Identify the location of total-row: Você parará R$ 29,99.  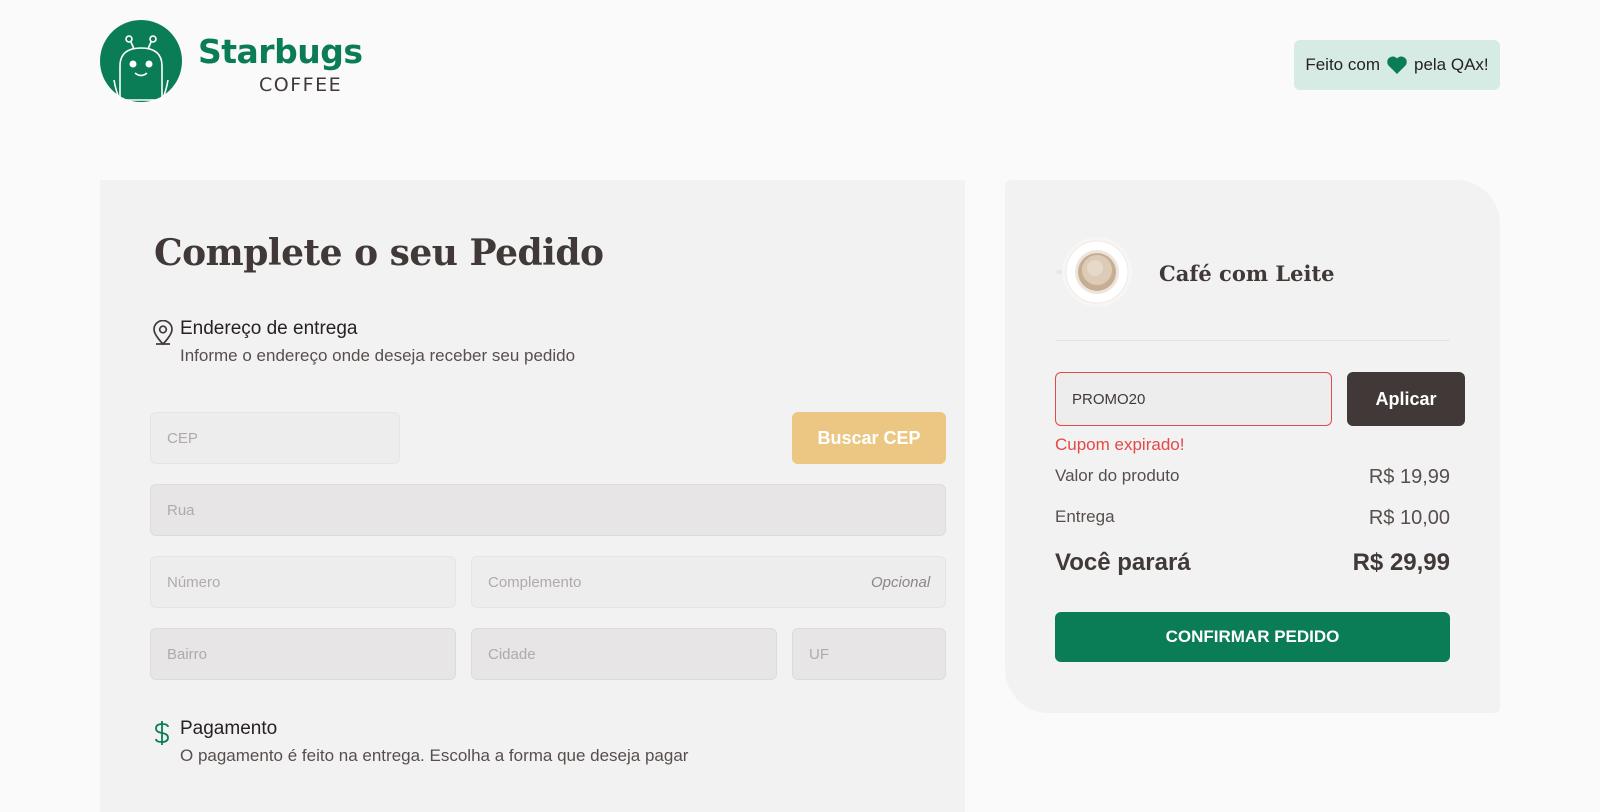
(1252, 563).